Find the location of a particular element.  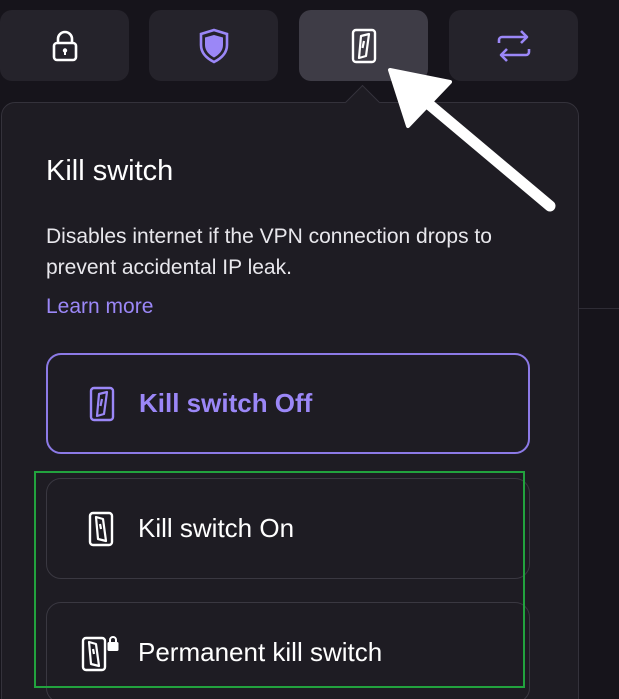

background-divider is located at coordinates (598, 308).